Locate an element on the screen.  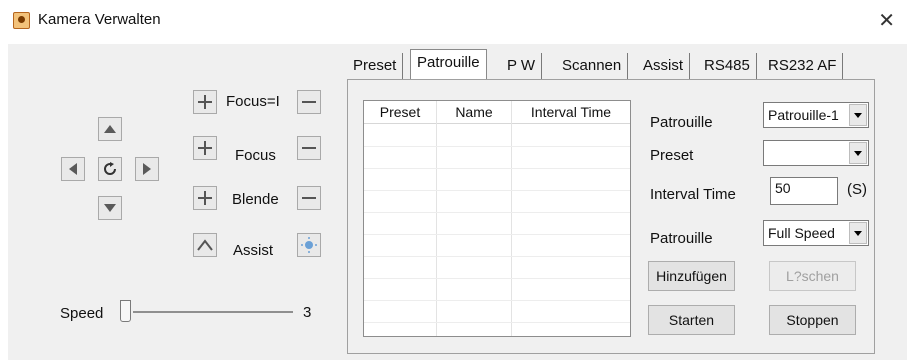
tab-scannen: Scannen is located at coordinates (592, 66).